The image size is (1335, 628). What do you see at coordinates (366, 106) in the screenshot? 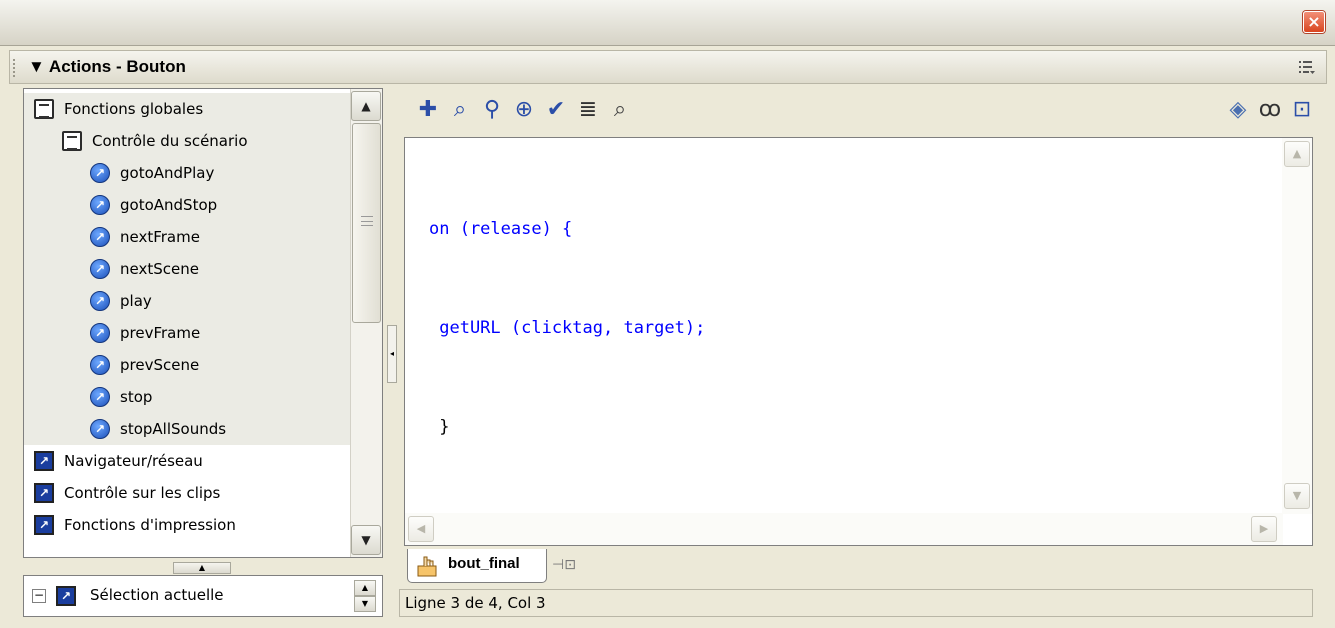
I see `scroll-up-button: ▲` at bounding box center [366, 106].